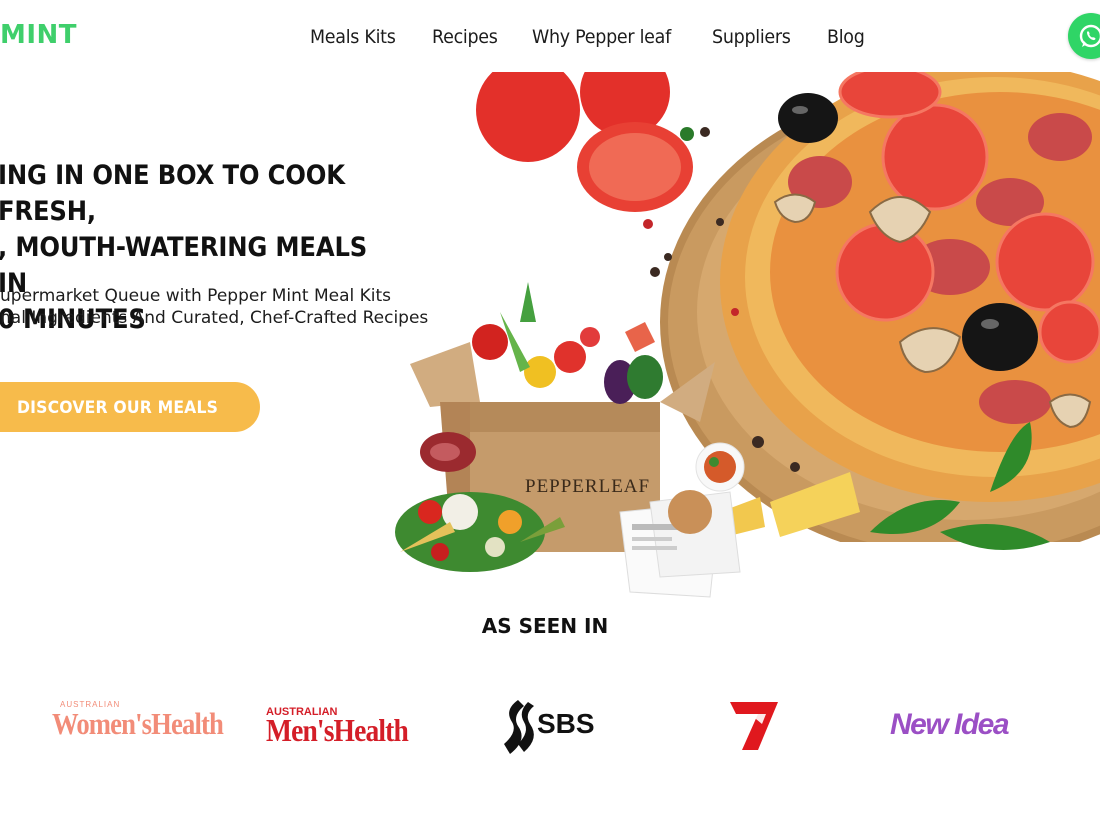 This screenshot has height=825, width=1100. I want to click on nav-recipes: Recipes, so click(465, 37).